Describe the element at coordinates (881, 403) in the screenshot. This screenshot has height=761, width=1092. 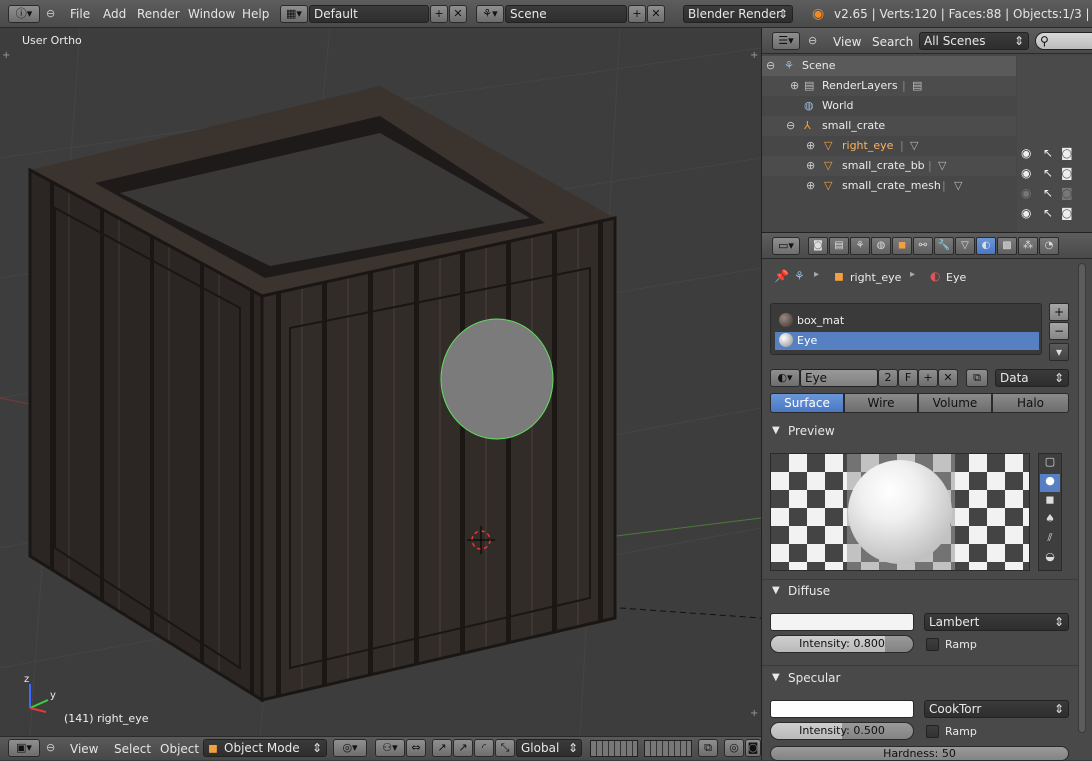
I see `tab-wire: Wire` at that location.